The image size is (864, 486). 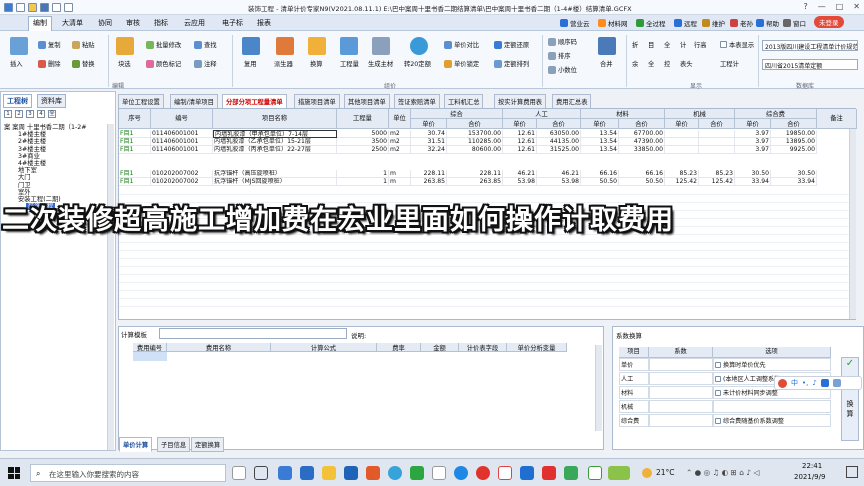 What do you see at coordinates (559, 142) in the screenshot?
I see `grid-cell-v3: 44135.00` at bounding box center [559, 142].